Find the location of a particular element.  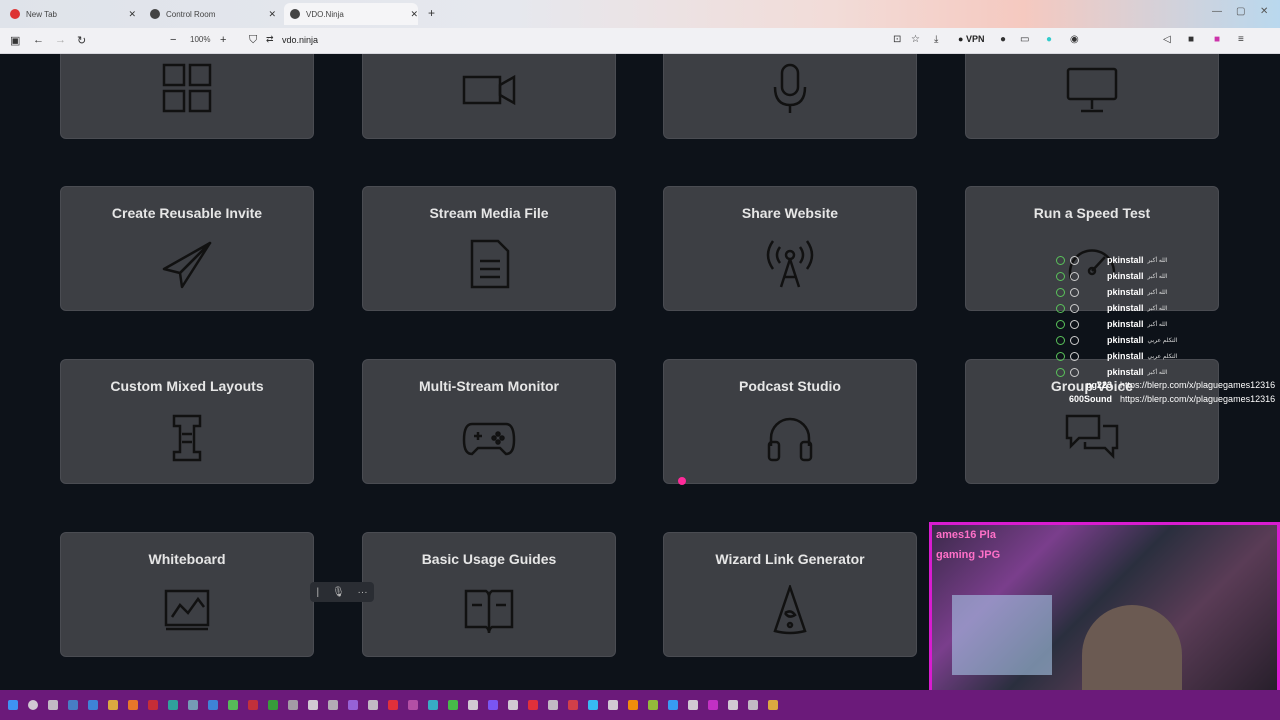

url-field: vdo.ninja is located at coordinates (300, 40).